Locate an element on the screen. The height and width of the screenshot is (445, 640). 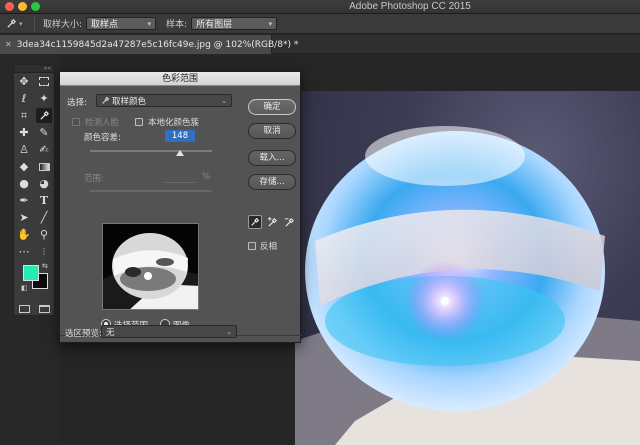
healing-icon: ✚ is located at coordinates (24, 132).